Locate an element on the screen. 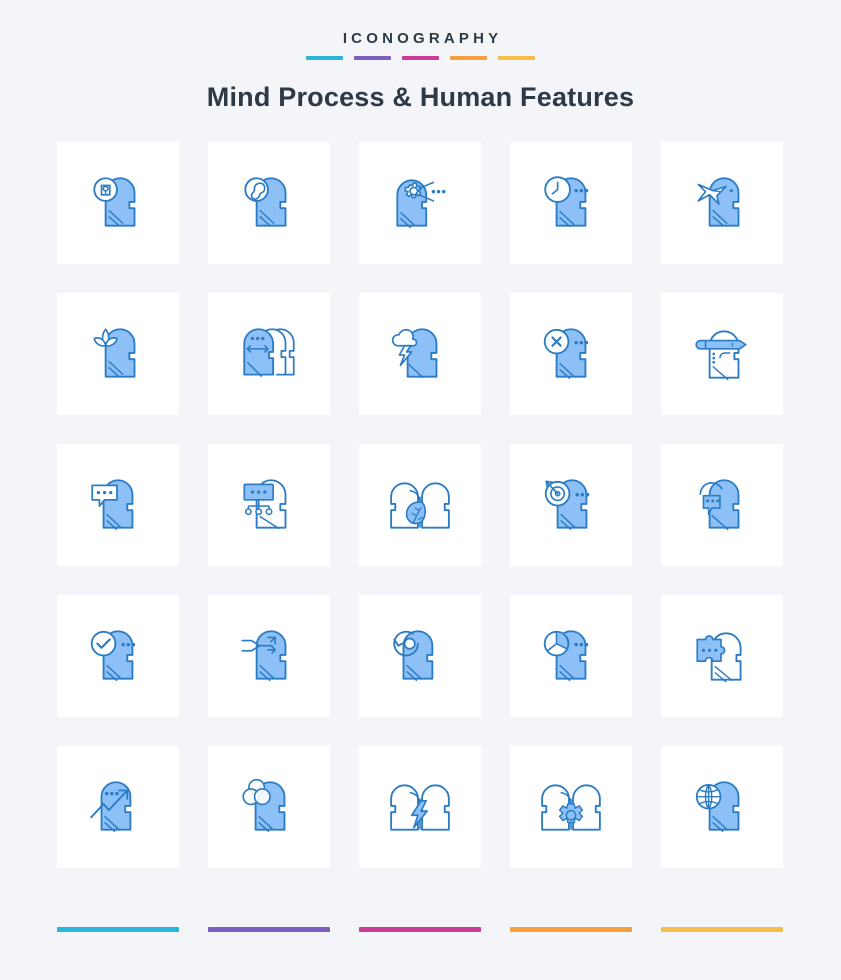 The image size is (841, 980). rule-cyan is located at coordinates (324, 58).